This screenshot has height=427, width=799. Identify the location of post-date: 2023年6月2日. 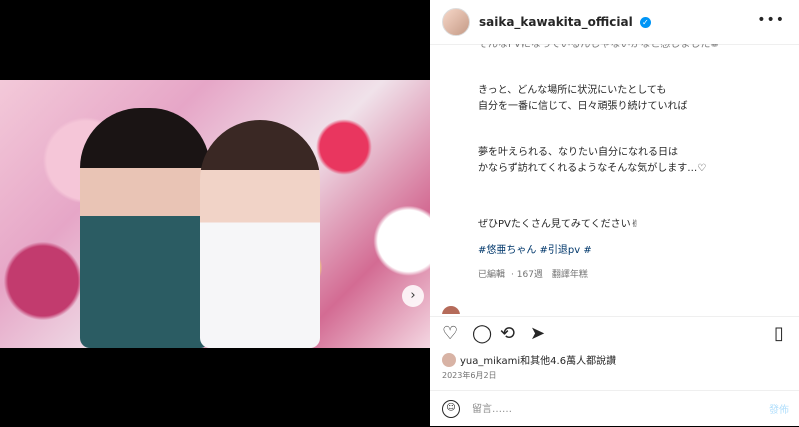
(469, 375).